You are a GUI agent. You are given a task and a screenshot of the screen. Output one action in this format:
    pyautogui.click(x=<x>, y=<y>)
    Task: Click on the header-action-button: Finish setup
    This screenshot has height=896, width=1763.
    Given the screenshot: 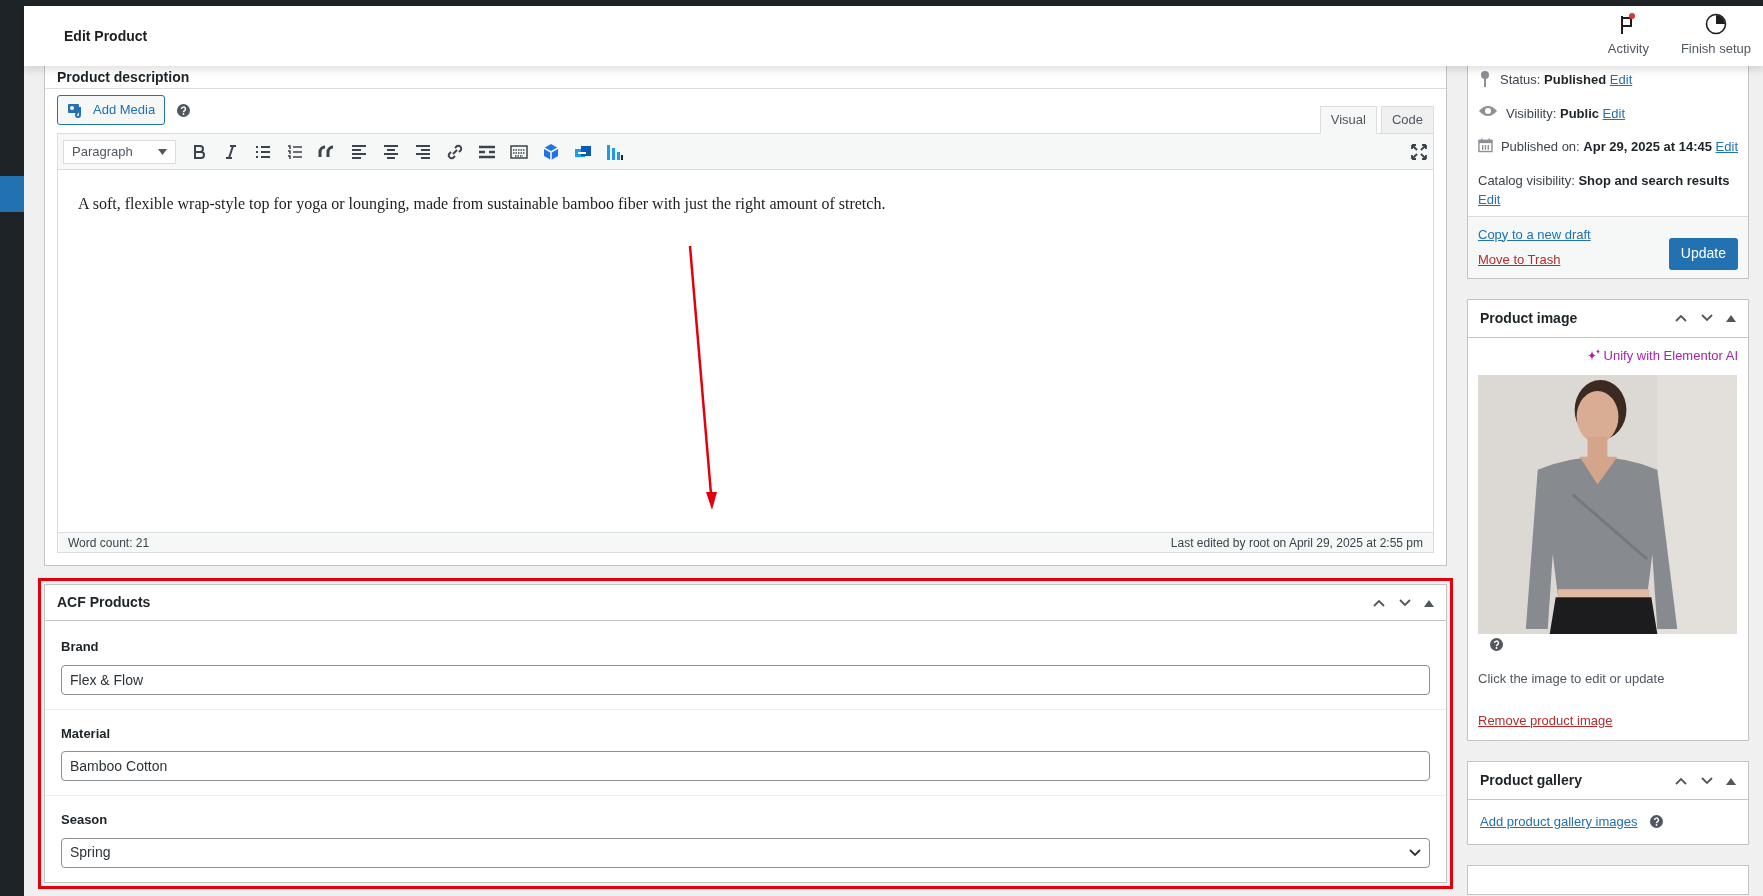 What is the action you would take?
    pyautogui.click(x=1715, y=36)
    